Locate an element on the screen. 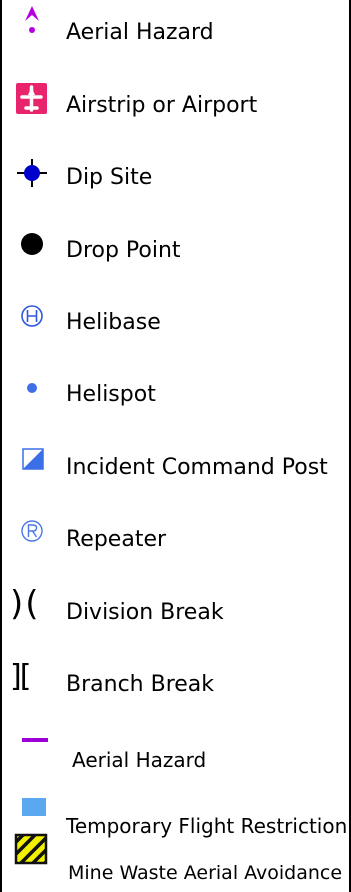 Image resolution: width=351 pixels, height=892 pixels. airstrip-icon is located at coordinates (31, 98).